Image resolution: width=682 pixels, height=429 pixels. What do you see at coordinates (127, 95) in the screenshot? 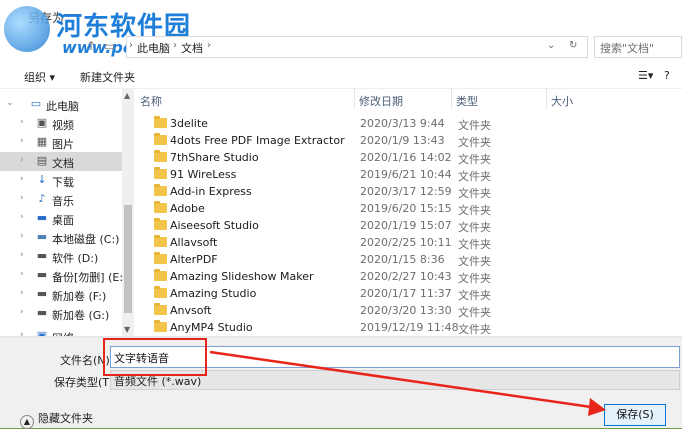
I see `scroll-up-icon: ▲` at bounding box center [127, 95].